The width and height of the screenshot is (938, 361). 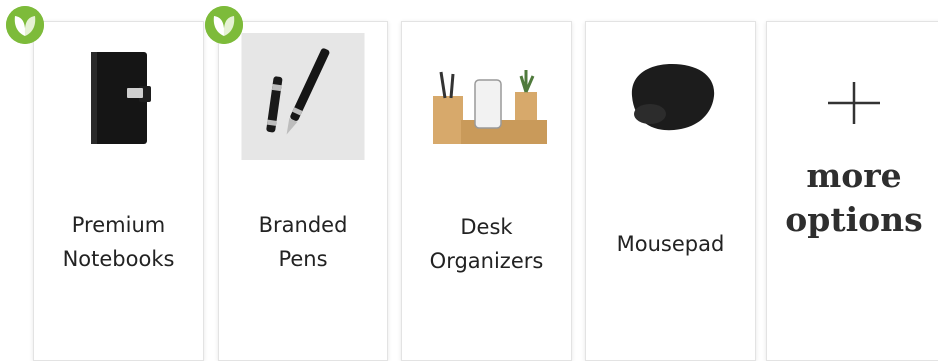 I want to click on desk-organizer-image, so click(x=487, y=107).